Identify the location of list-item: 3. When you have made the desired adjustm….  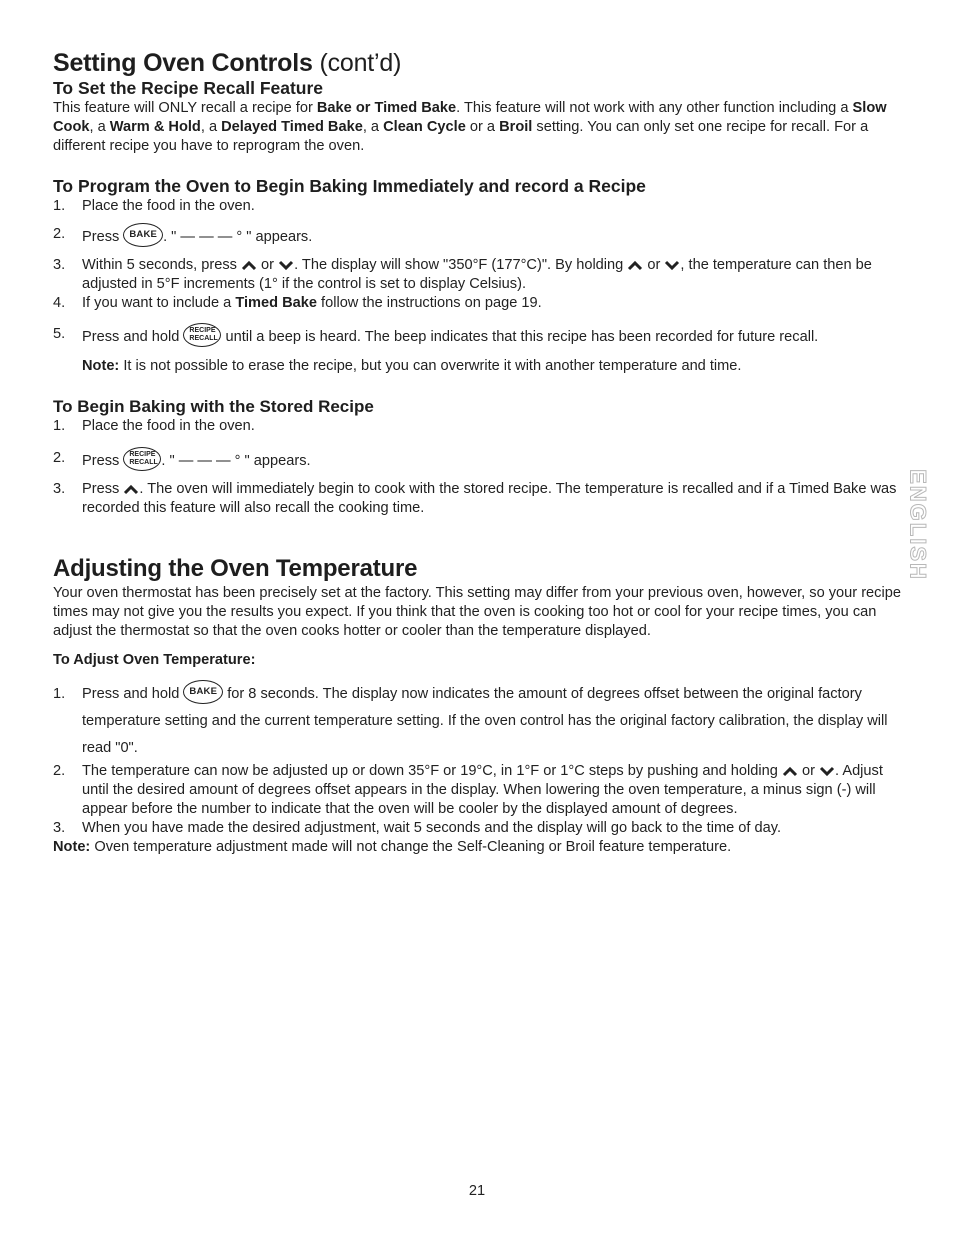
(478, 828).